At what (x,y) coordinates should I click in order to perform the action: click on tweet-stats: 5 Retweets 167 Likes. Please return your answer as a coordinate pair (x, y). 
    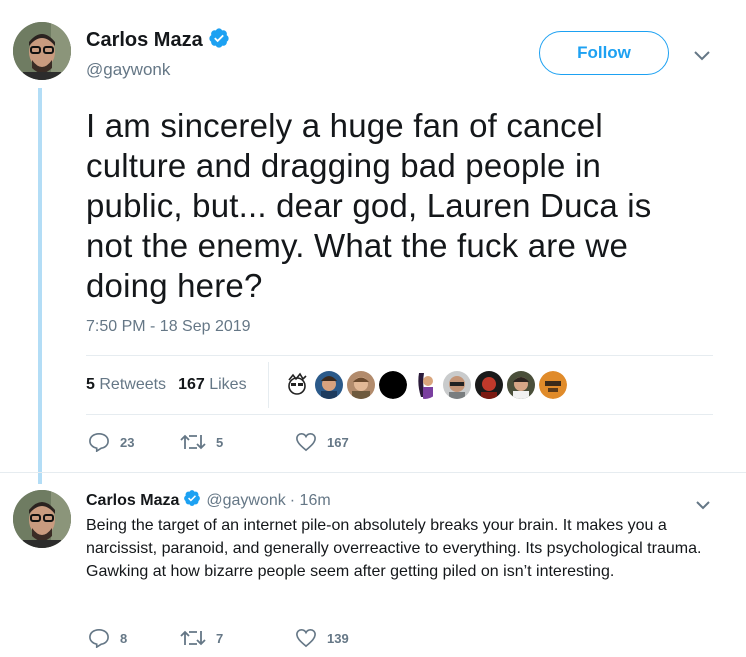
    Looking at the image, I should click on (166, 385).